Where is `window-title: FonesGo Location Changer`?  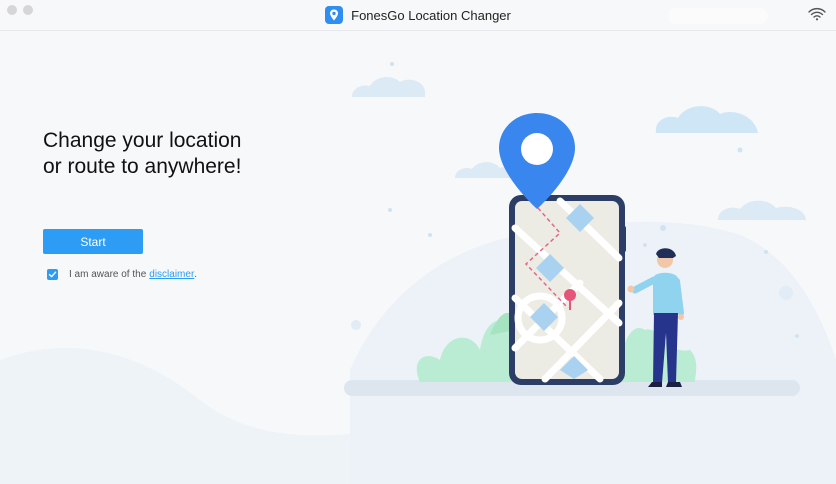
window-title: FonesGo Location Changer is located at coordinates (431, 15).